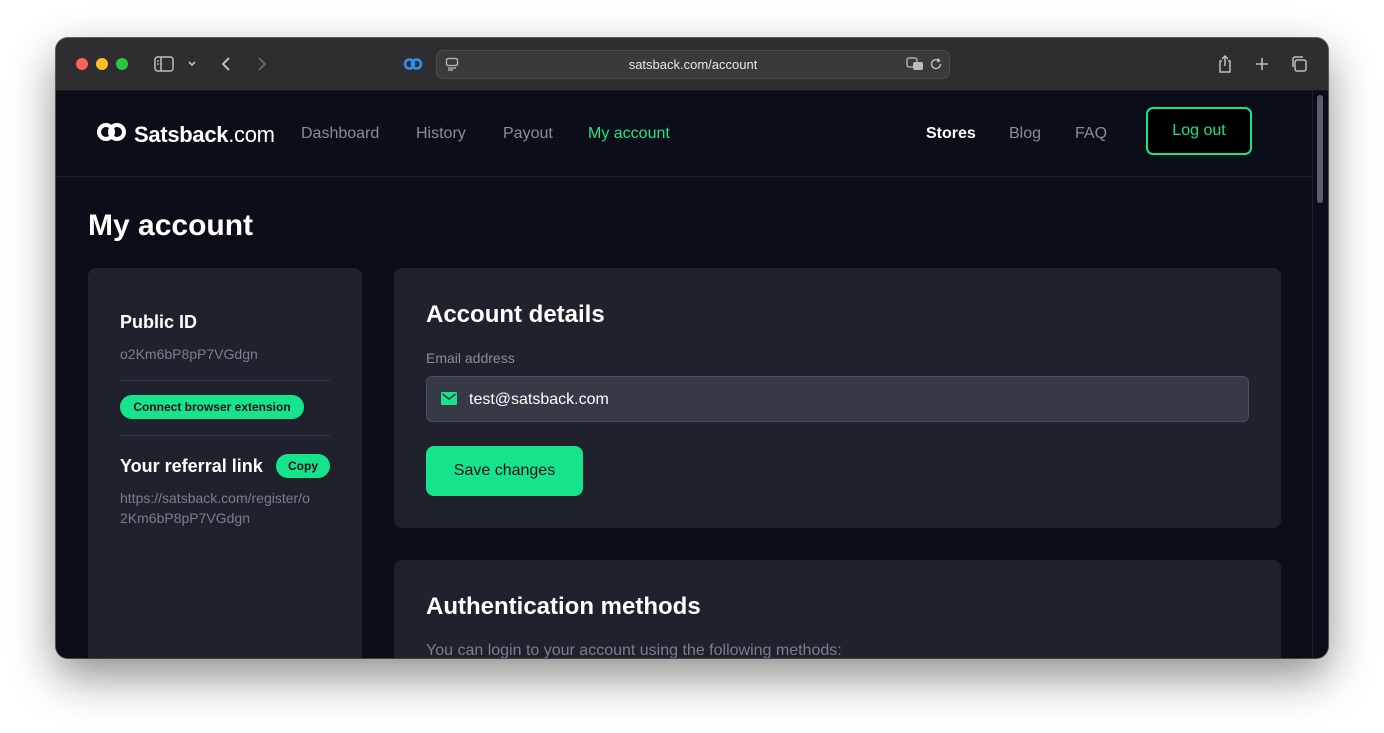 Image resolution: width=1384 pixels, height=733 pixels. Describe the element at coordinates (1091, 134) in the screenshot. I see `nav-faq: FAQ` at that location.